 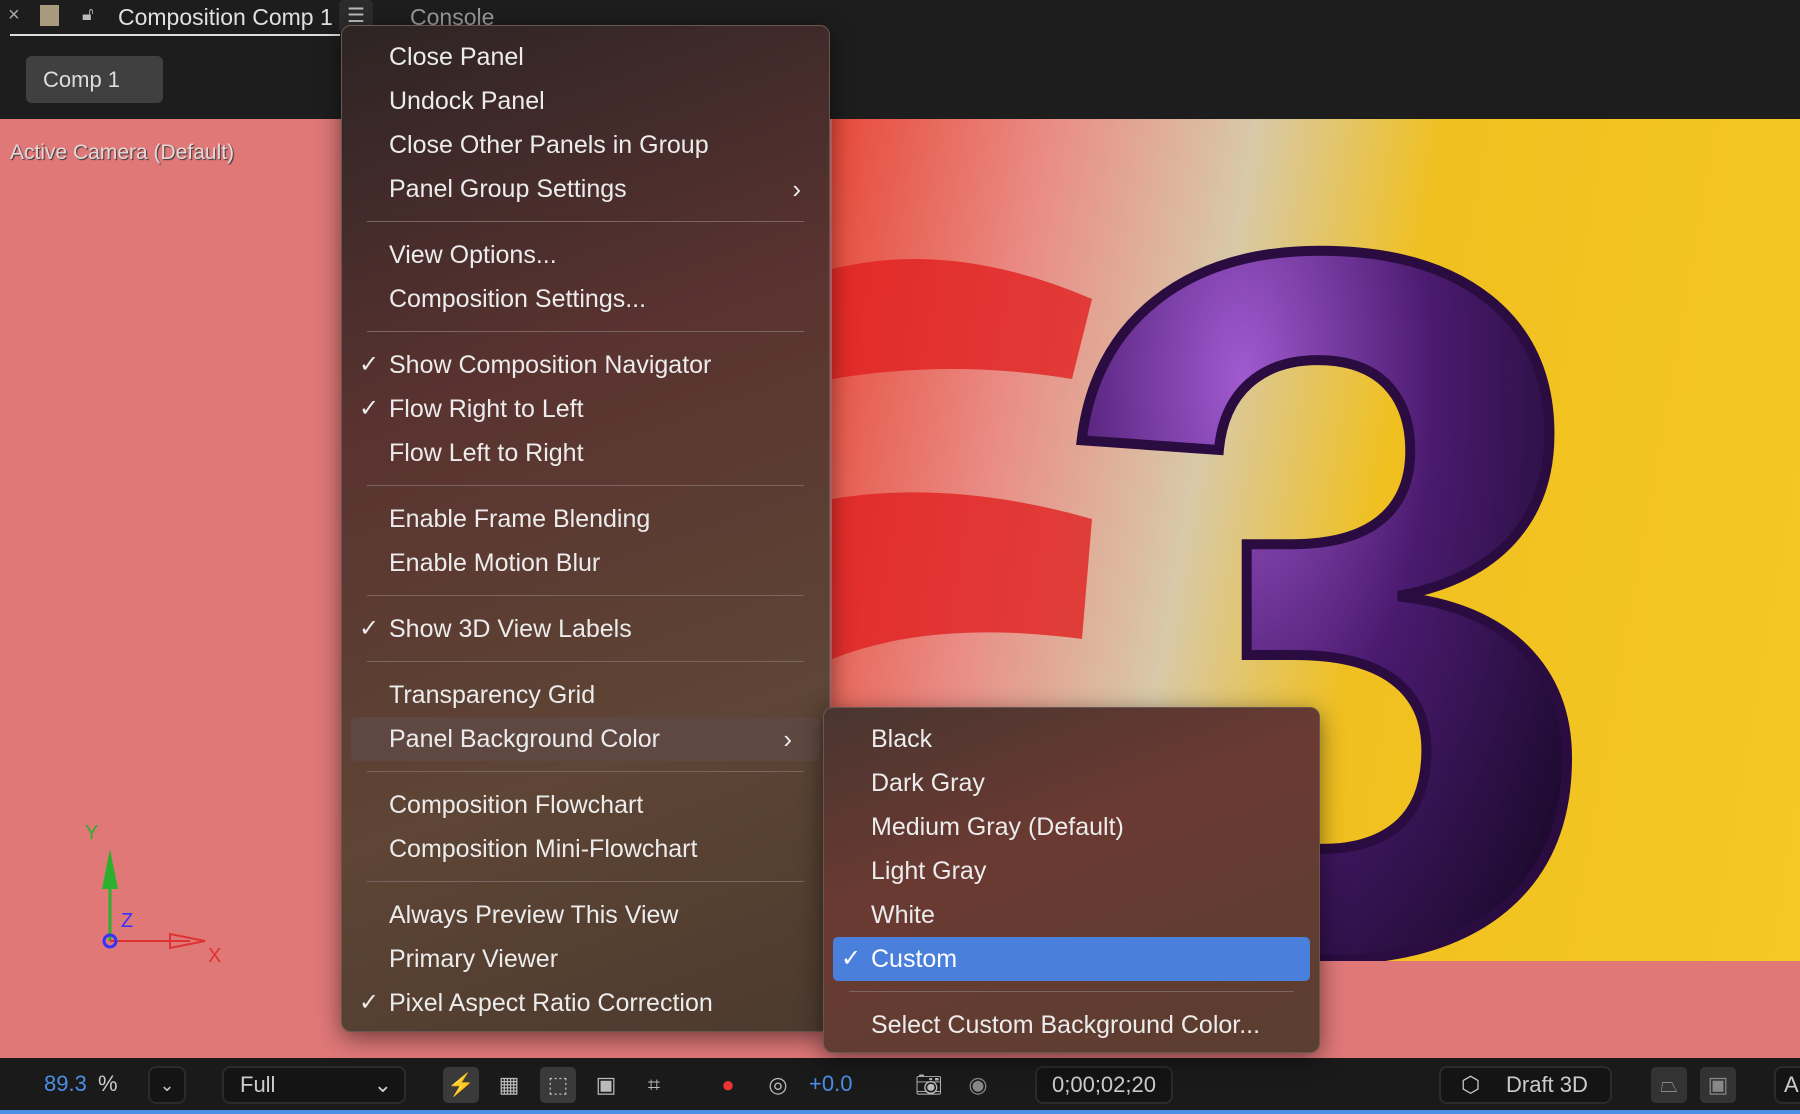 I want to click on menu-item-custom: ✓ Custom, so click(x=1071, y=959).